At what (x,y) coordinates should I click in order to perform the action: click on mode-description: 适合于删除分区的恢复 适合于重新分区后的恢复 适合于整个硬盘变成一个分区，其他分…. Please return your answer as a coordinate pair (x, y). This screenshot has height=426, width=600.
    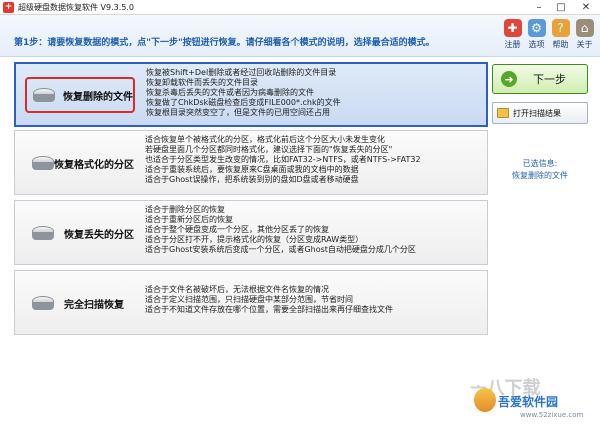
    Looking at the image, I should click on (315, 230).